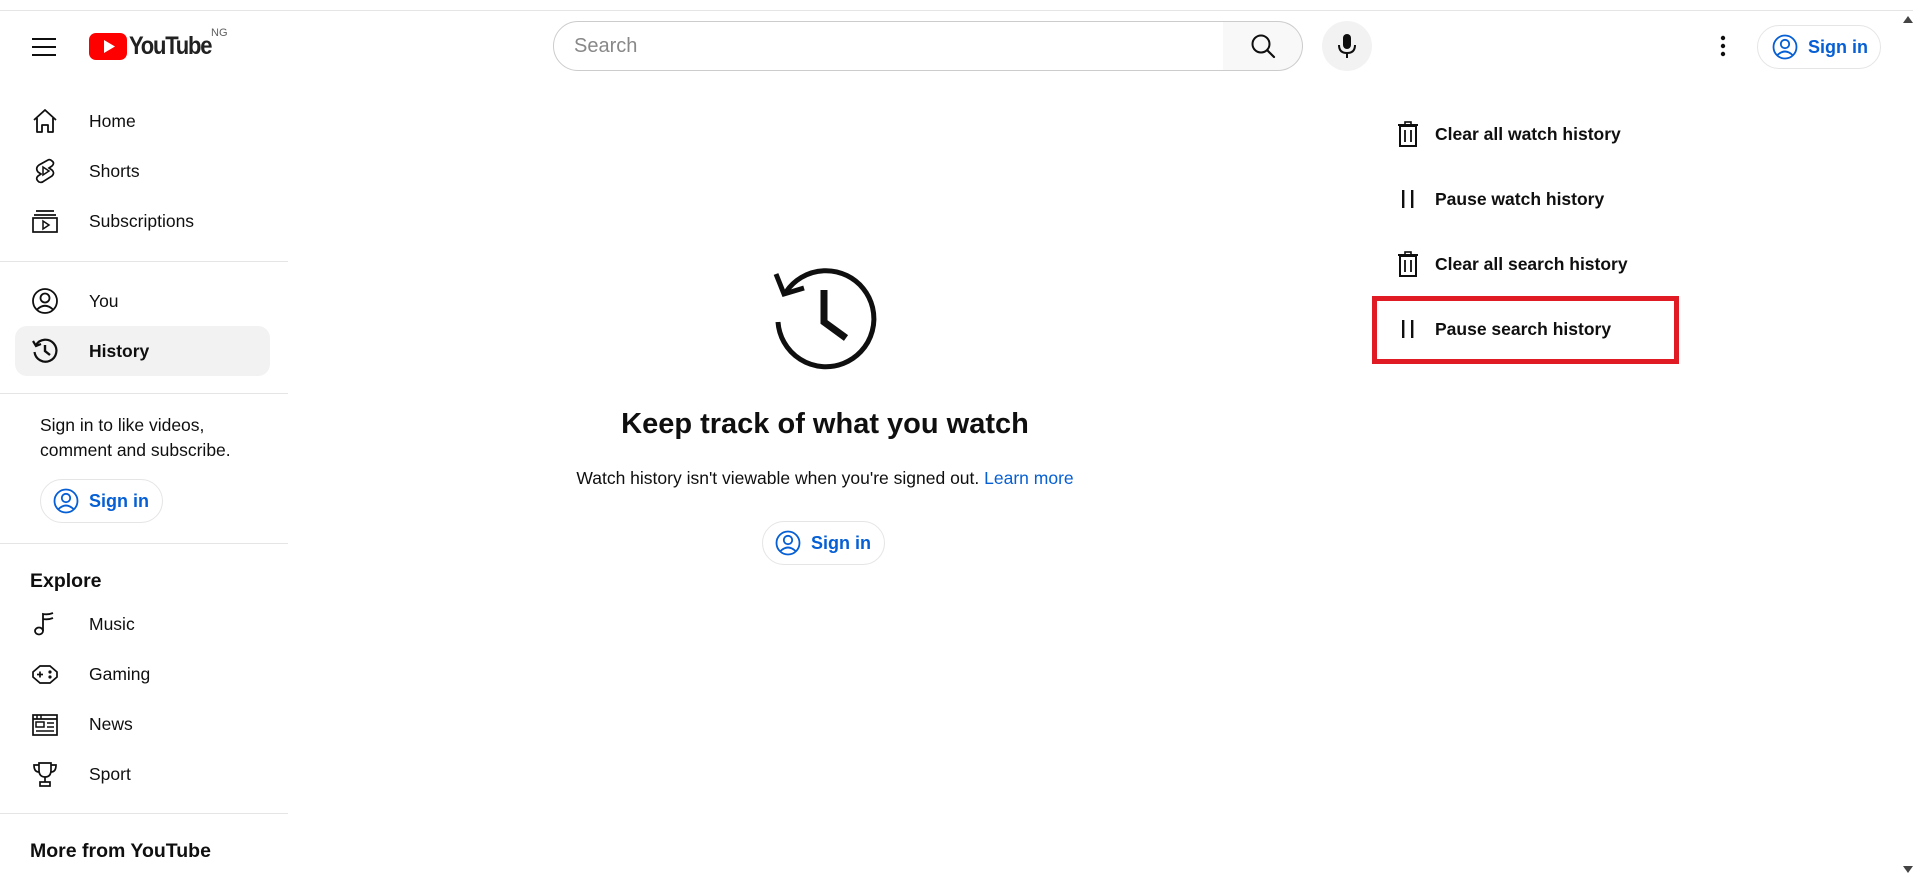  I want to click on clear-all-search-history-button: Clear all search history, so click(1533, 264).